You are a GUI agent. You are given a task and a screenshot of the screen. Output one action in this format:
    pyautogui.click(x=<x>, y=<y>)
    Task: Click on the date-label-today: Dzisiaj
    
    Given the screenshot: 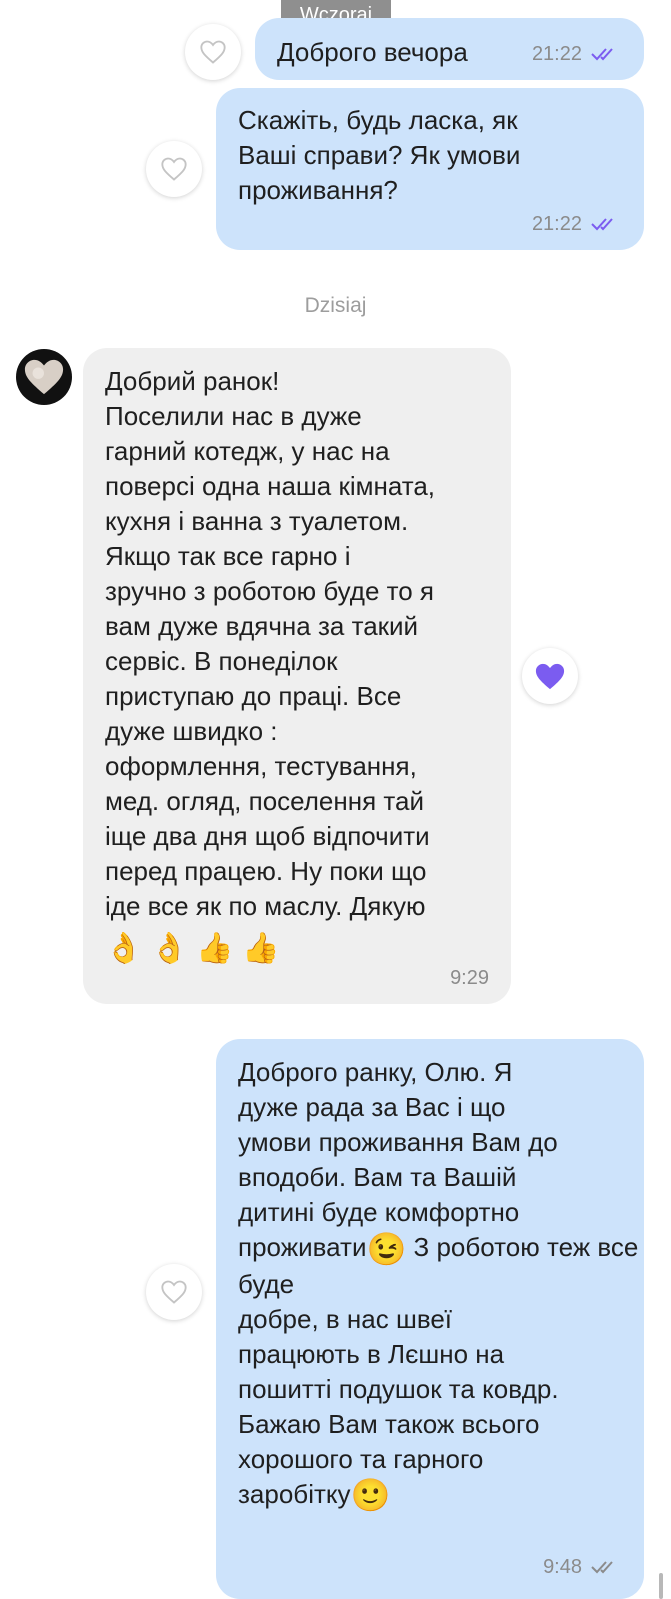 What is the action you would take?
    pyautogui.click(x=335, y=305)
    